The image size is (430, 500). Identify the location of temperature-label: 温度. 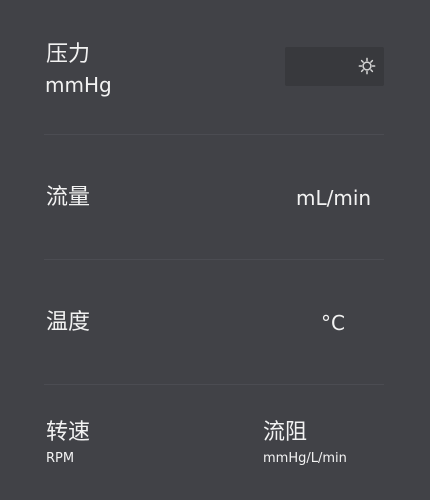
(68, 322).